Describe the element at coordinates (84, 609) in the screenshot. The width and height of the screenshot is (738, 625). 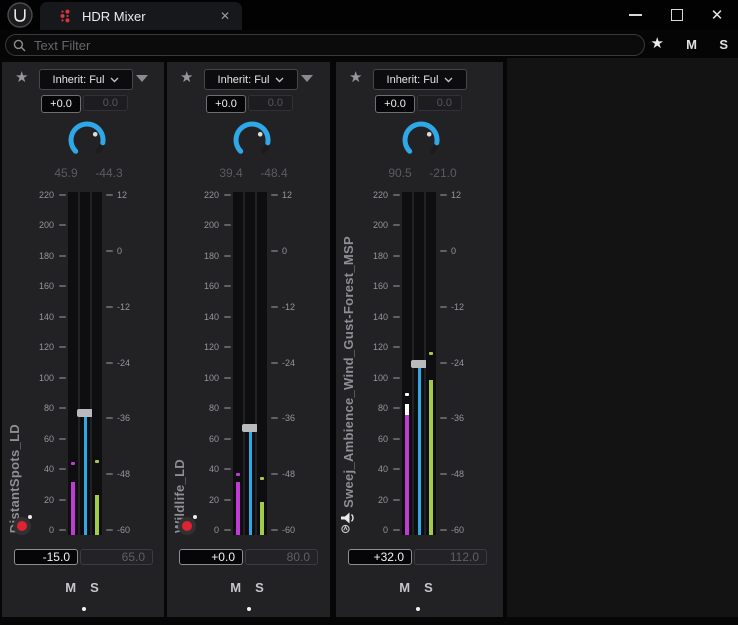
I see `strip-indicator-dot` at that location.